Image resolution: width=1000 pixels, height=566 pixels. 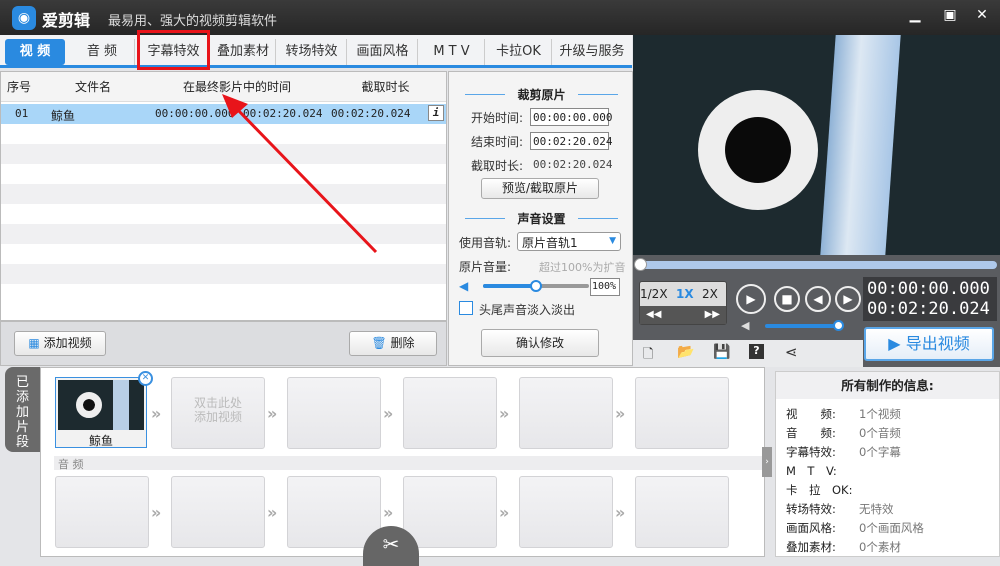 I want to click on annotation-arrow, so click(x=300, y=174).